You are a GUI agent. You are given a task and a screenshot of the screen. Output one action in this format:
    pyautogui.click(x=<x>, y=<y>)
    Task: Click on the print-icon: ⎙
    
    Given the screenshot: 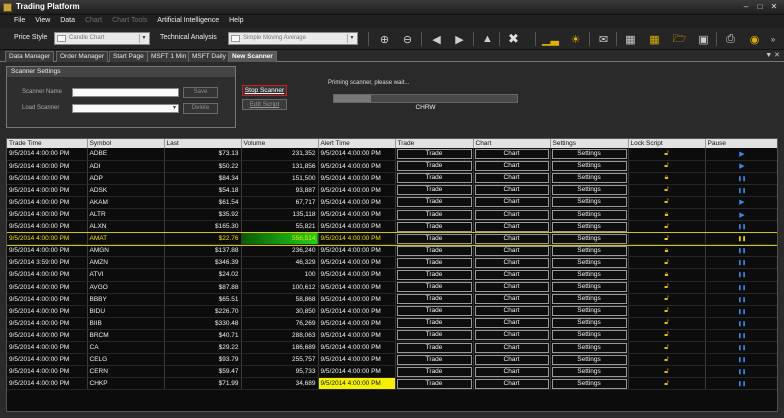 What is the action you would take?
    pyautogui.click(x=730, y=39)
    